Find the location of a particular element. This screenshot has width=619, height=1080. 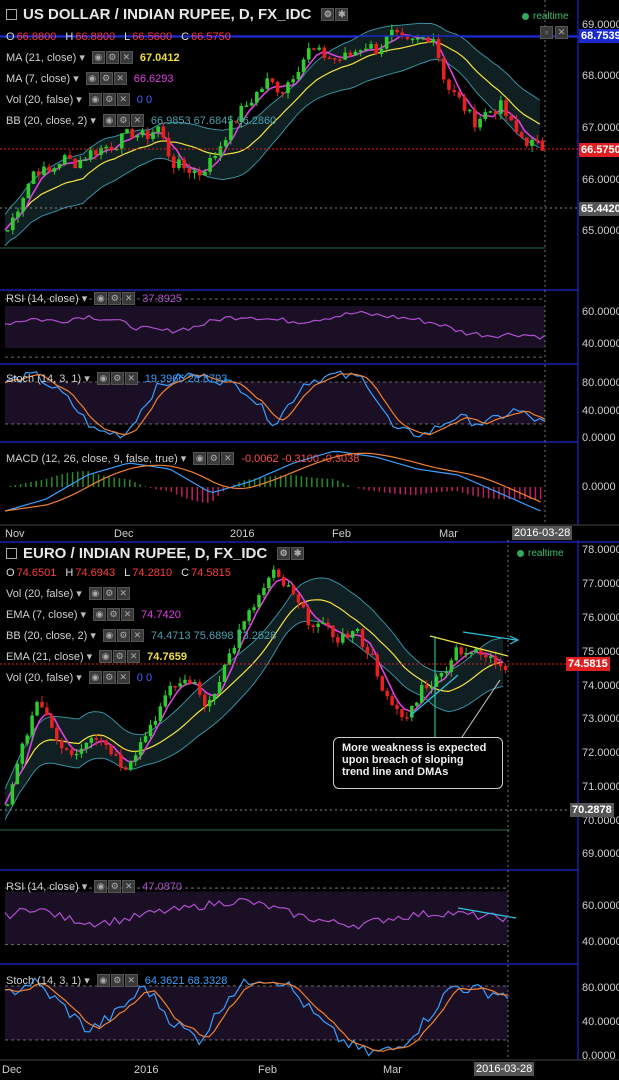

oscillator-band is located at coordinates (256, 918).